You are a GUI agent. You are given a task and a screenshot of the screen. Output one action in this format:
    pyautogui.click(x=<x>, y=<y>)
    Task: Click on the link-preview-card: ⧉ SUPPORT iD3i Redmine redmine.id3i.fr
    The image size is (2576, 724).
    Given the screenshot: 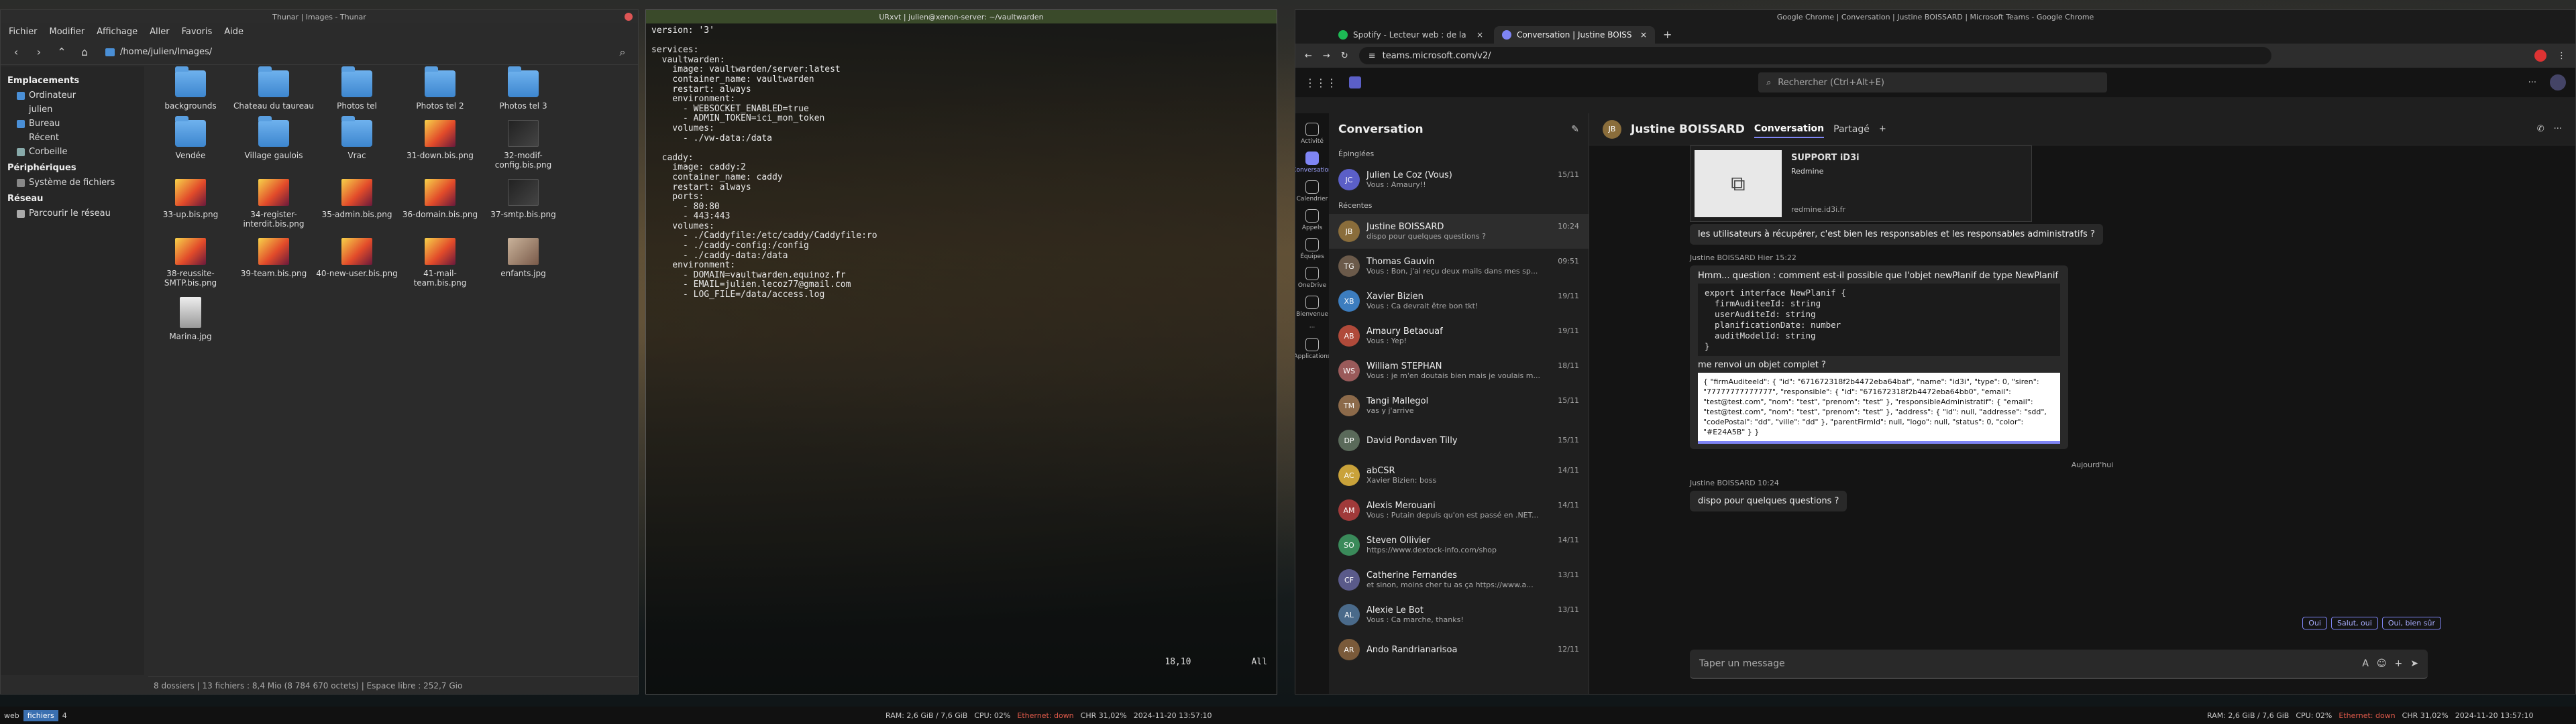 What is the action you would take?
    pyautogui.click(x=1861, y=183)
    